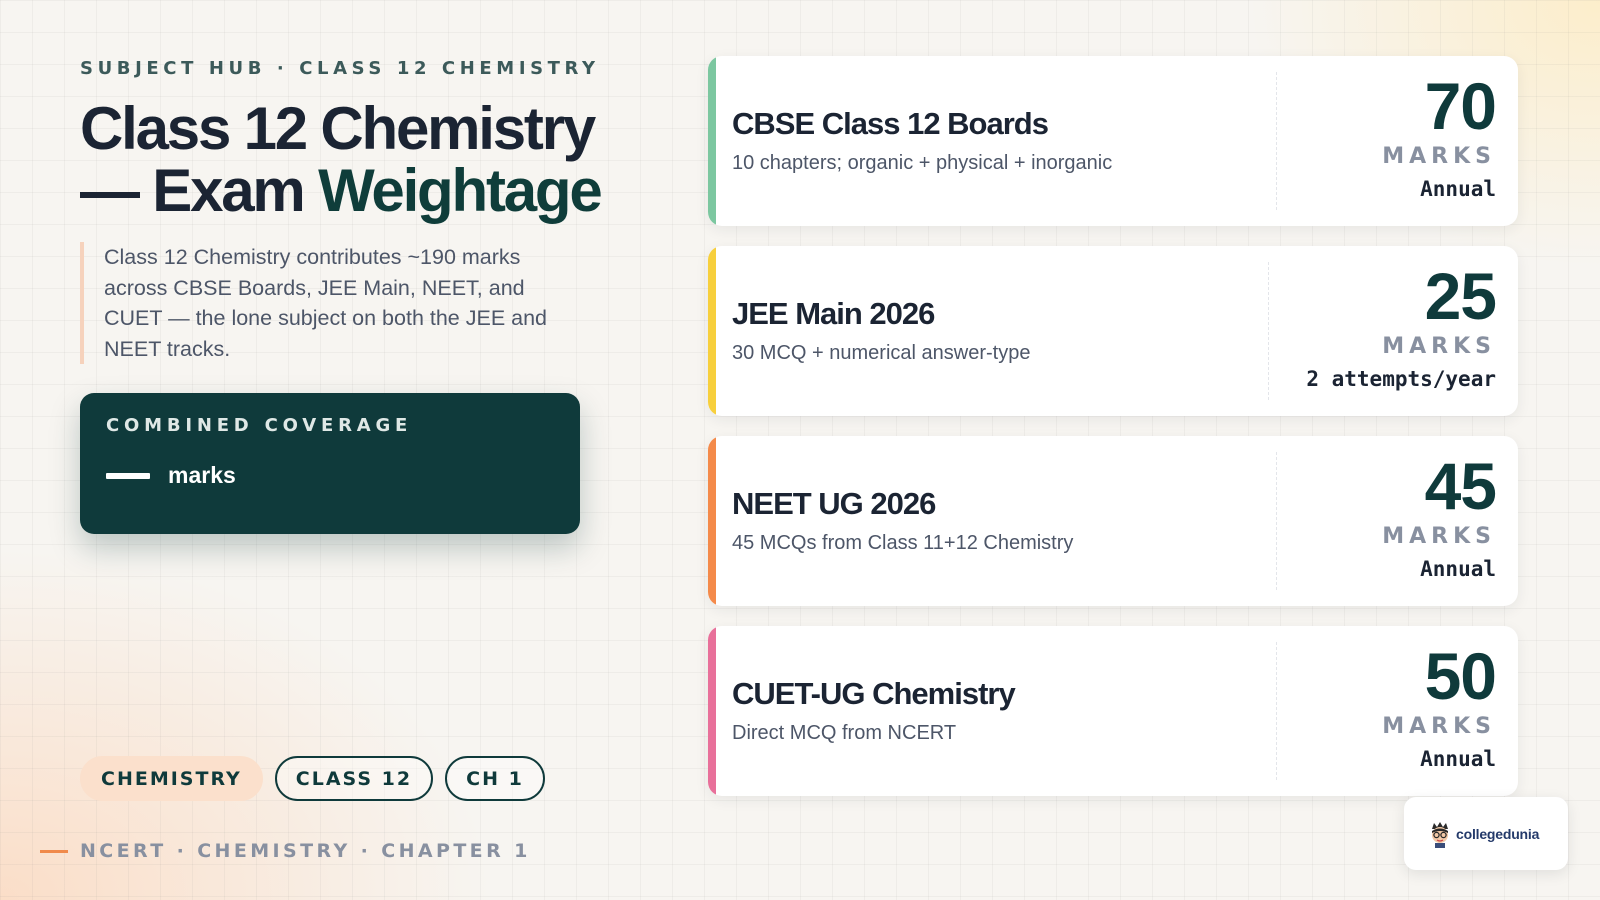  What do you see at coordinates (1440, 834) in the screenshot?
I see `mascot-icon` at bounding box center [1440, 834].